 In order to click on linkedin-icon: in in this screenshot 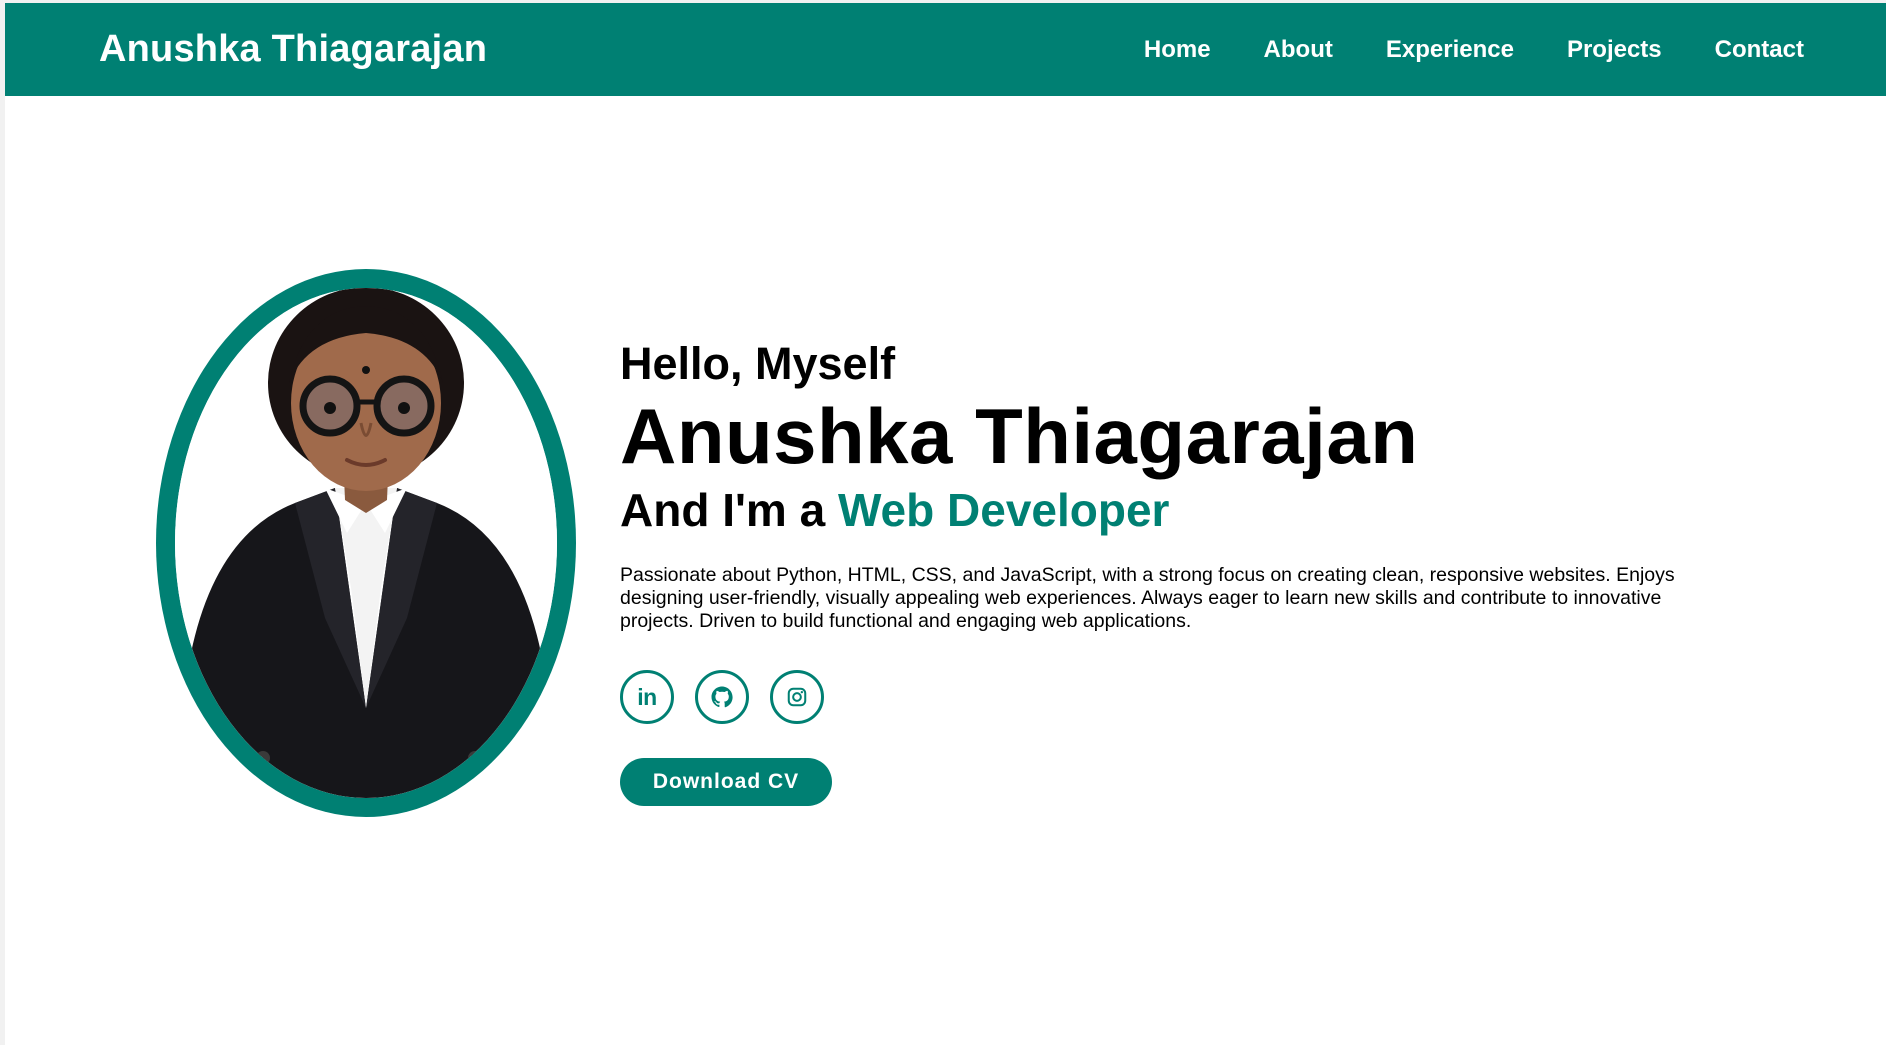, I will do `click(647, 696)`.